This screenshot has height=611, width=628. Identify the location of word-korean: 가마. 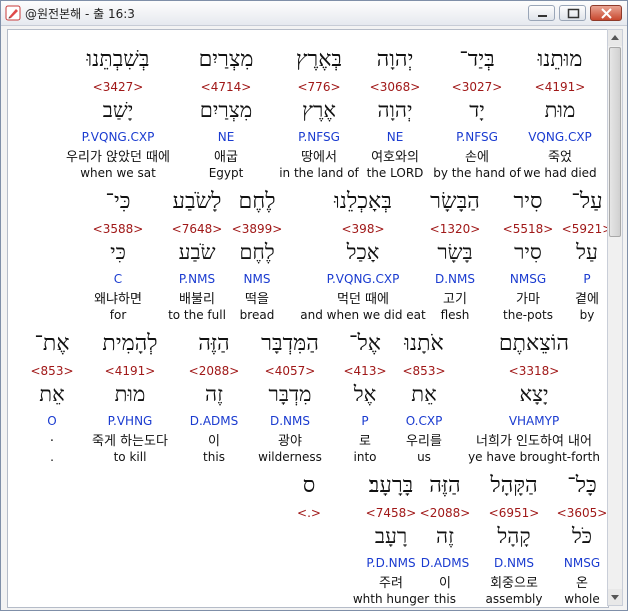
(528, 299).